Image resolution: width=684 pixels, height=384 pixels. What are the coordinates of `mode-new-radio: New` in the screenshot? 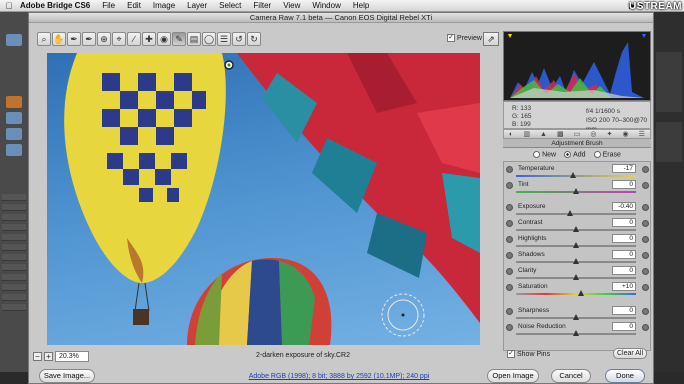 It's located at (544, 155).